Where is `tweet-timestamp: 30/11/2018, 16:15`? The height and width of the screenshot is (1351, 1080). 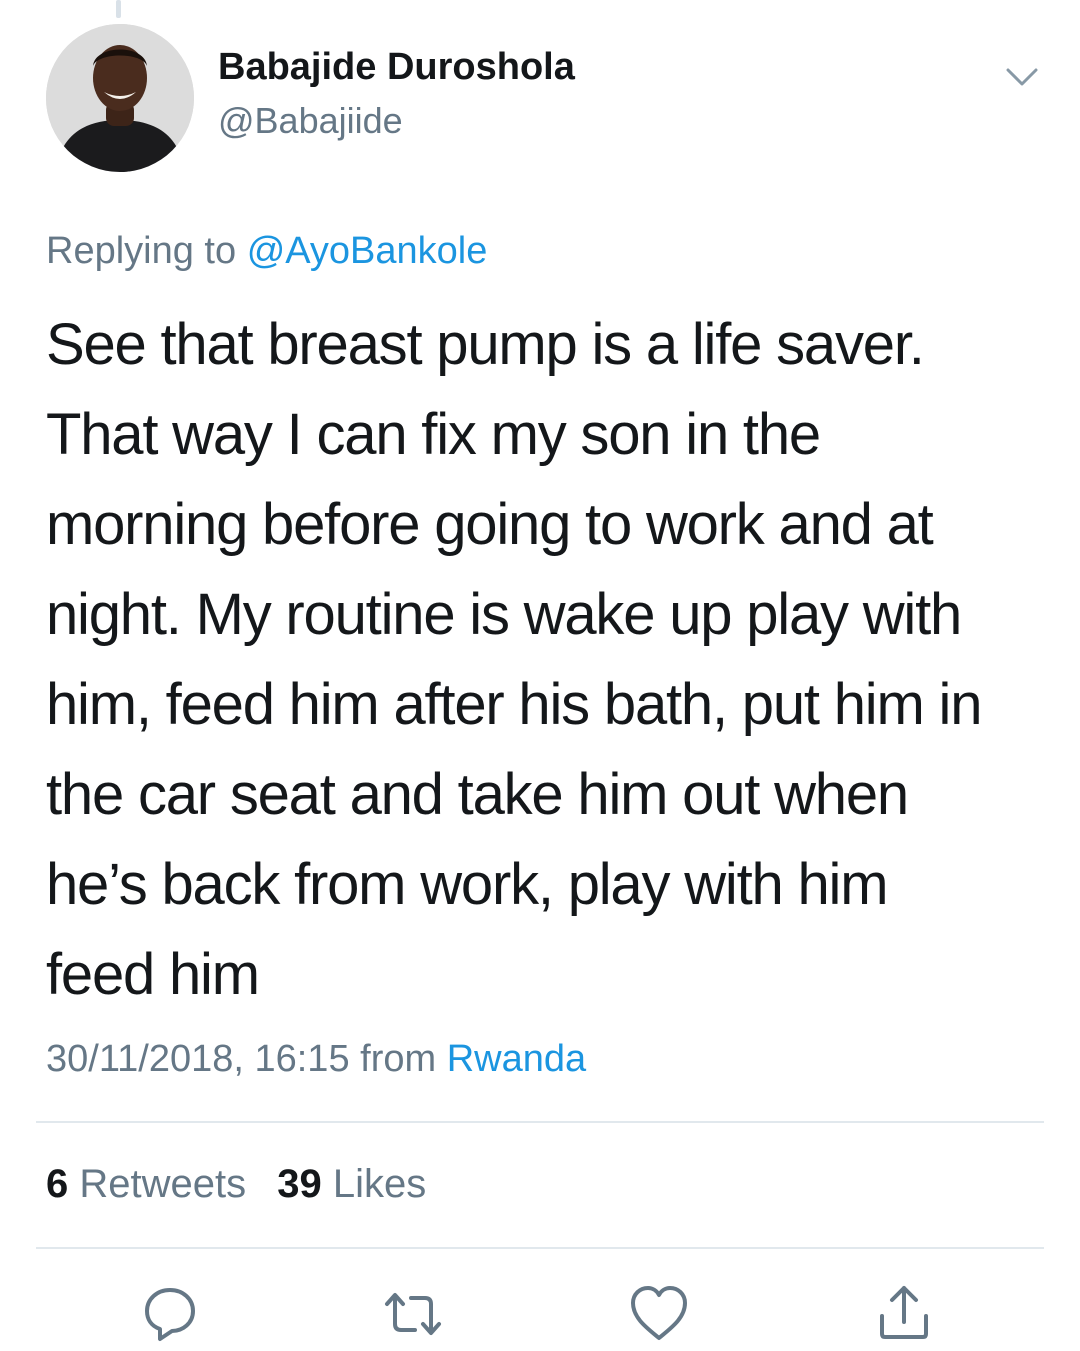
tweet-timestamp: 30/11/2018, 16:15 is located at coordinates (198, 1059).